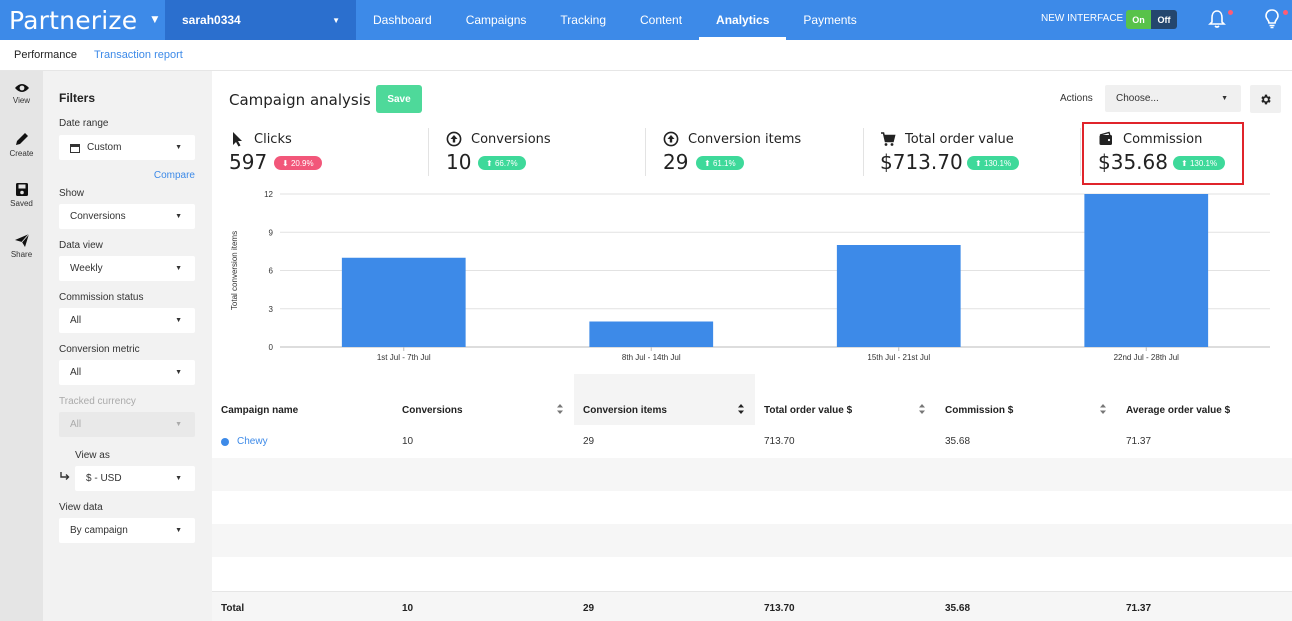 Image resolution: width=1292 pixels, height=621 pixels. What do you see at coordinates (21, 246) in the screenshot?
I see `rail-share: Share` at bounding box center [21, 246].